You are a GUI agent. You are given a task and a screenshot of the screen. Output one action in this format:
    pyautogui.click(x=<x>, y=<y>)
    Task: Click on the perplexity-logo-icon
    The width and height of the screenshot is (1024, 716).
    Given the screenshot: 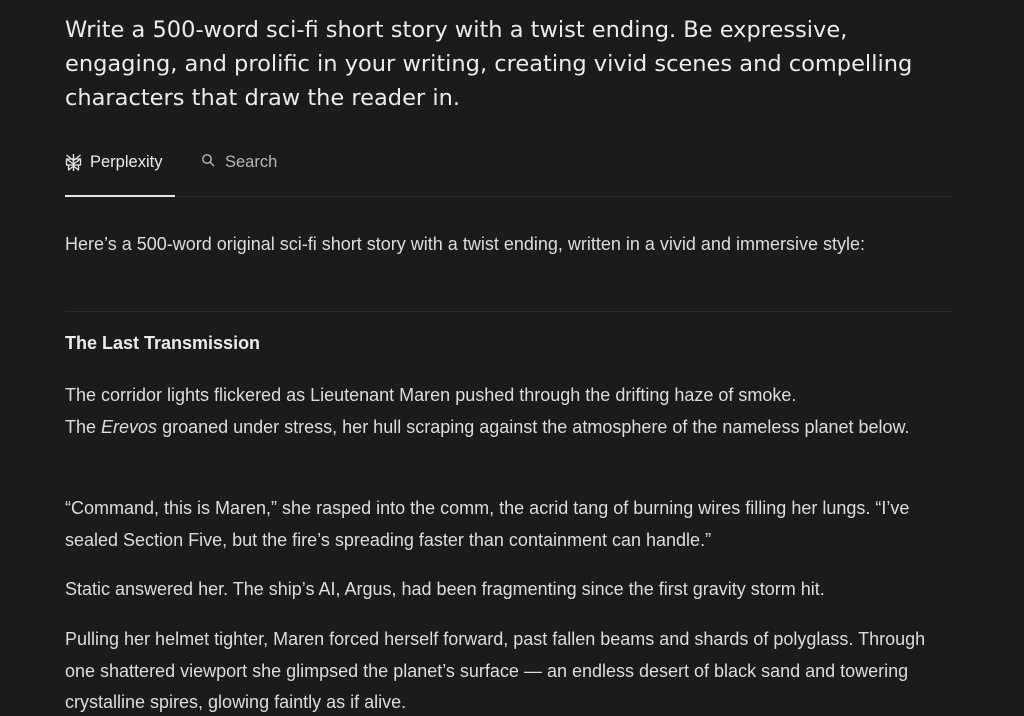 What is the action you would take?
    pyautogui.click(x=73, y=162)
    